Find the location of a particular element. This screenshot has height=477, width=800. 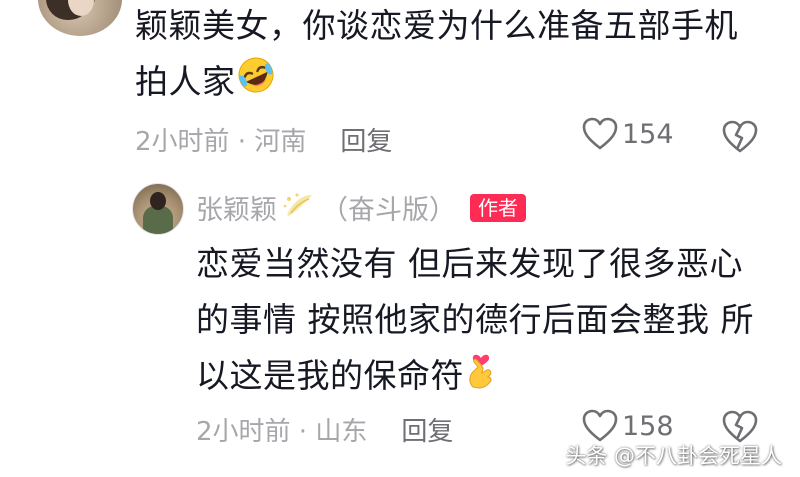

reply-line-3-wrap: 以这是我的保命符 is located at coordinates (347, 377).